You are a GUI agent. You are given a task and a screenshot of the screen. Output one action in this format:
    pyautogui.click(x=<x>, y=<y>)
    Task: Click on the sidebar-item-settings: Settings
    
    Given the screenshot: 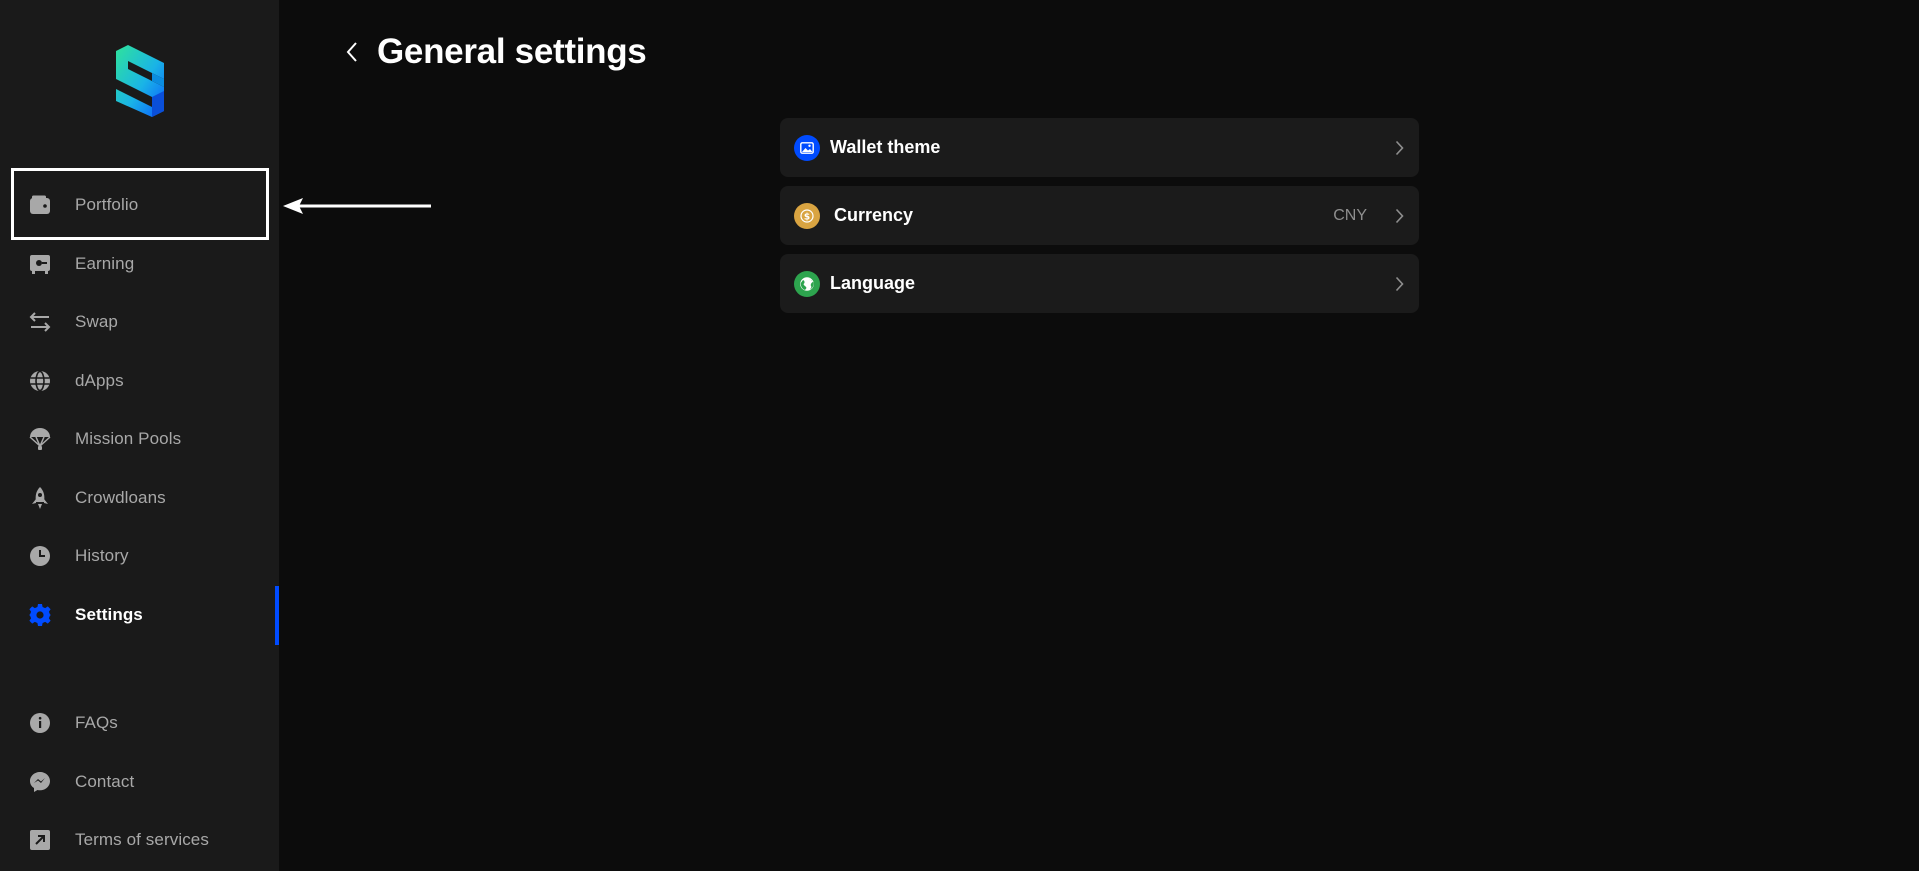 What is the action you would take?
    pyautogui.click(x=139, y=615)
    